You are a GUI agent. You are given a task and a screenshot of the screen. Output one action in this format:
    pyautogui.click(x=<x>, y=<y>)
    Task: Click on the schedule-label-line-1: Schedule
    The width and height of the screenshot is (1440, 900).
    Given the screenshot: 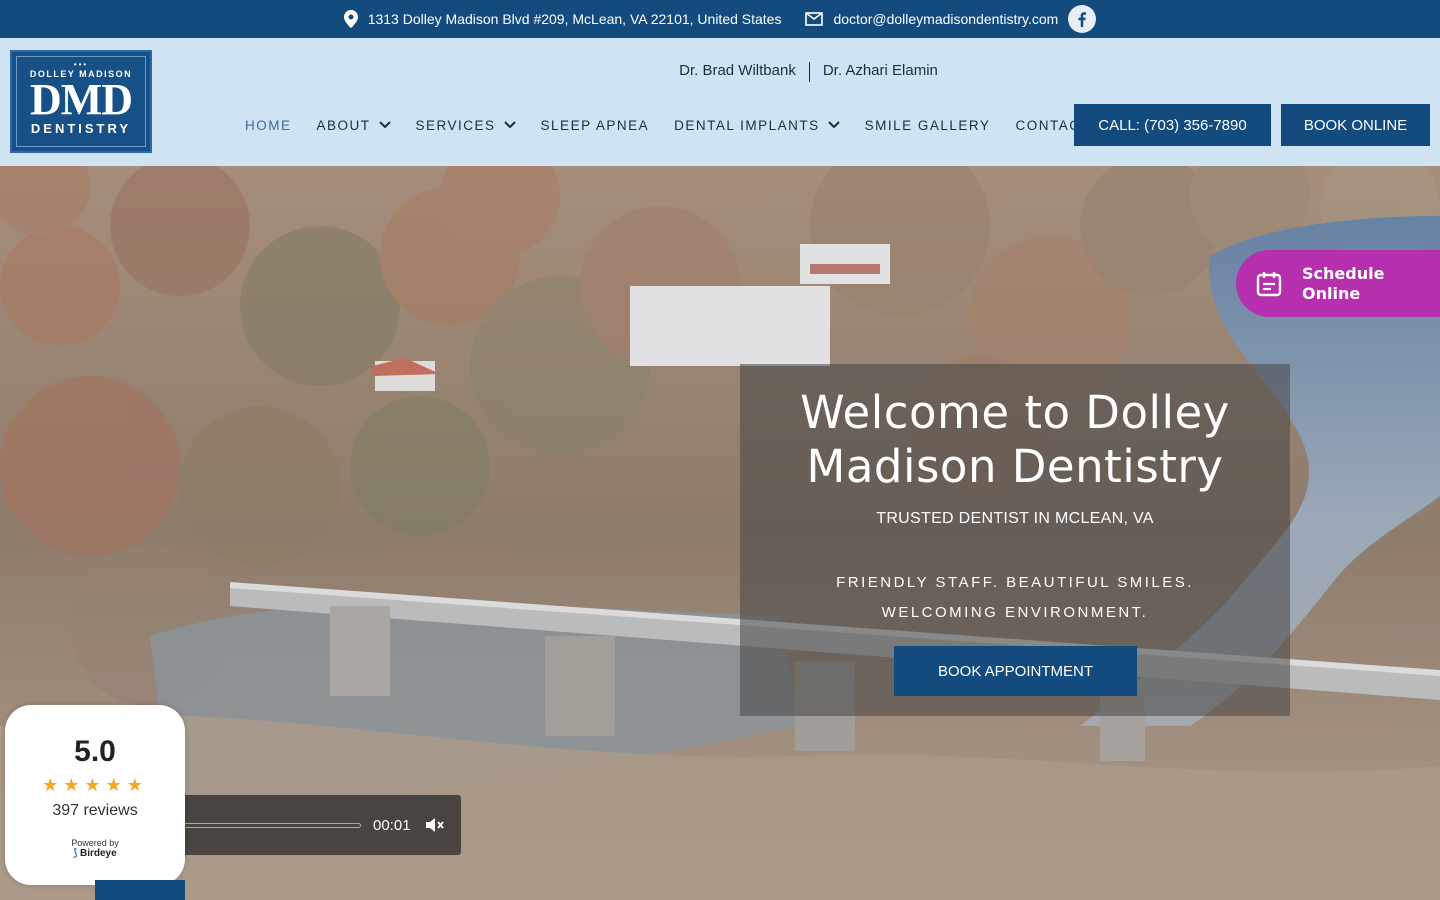 What is the action you would take?
    pyautogui.click(x=1343, y=273)
    